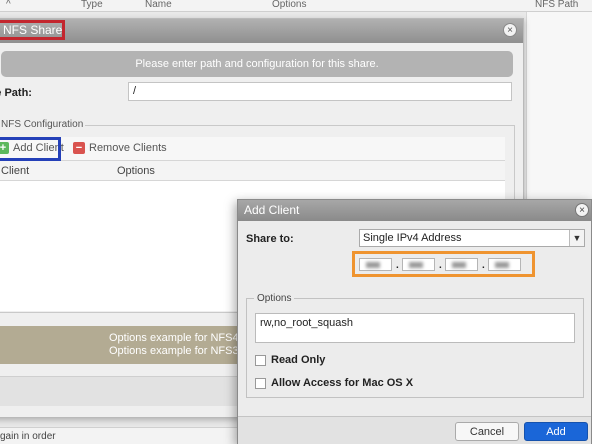  I want to click on read-only-checkbox: Read Only, so click(290, 360).